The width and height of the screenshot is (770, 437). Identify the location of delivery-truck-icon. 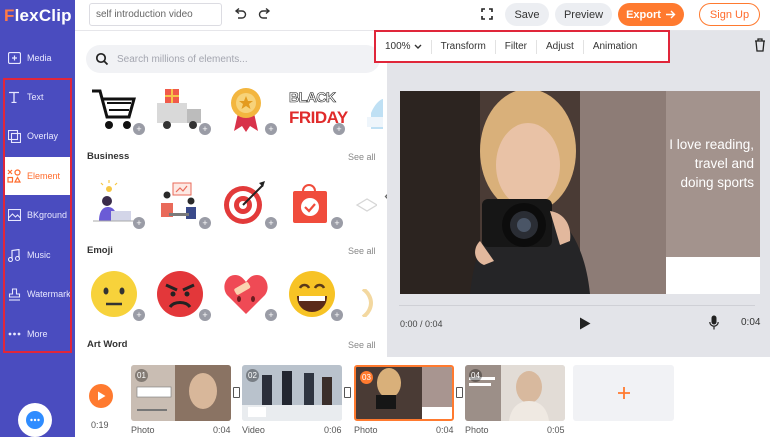
(179, 109).